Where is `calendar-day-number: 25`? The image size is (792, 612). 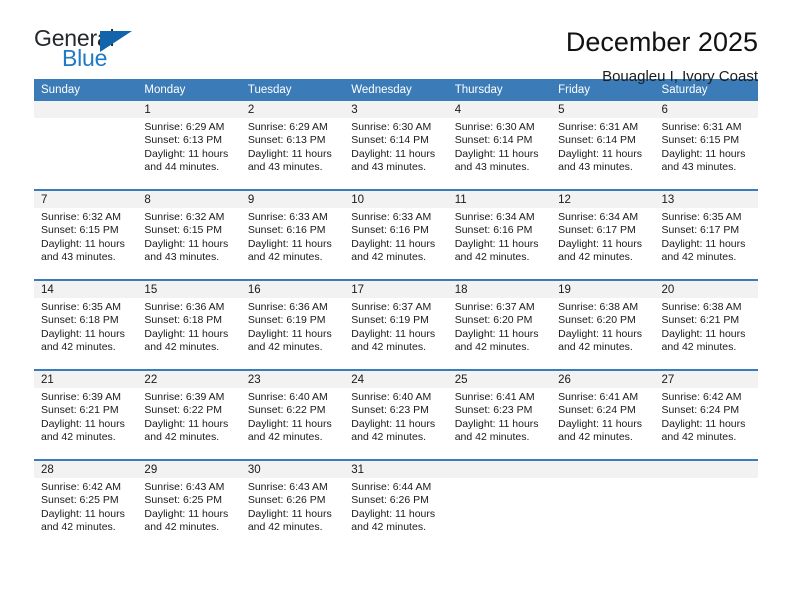 calendar-day-number: 25 is located at coordinates (499, 378).